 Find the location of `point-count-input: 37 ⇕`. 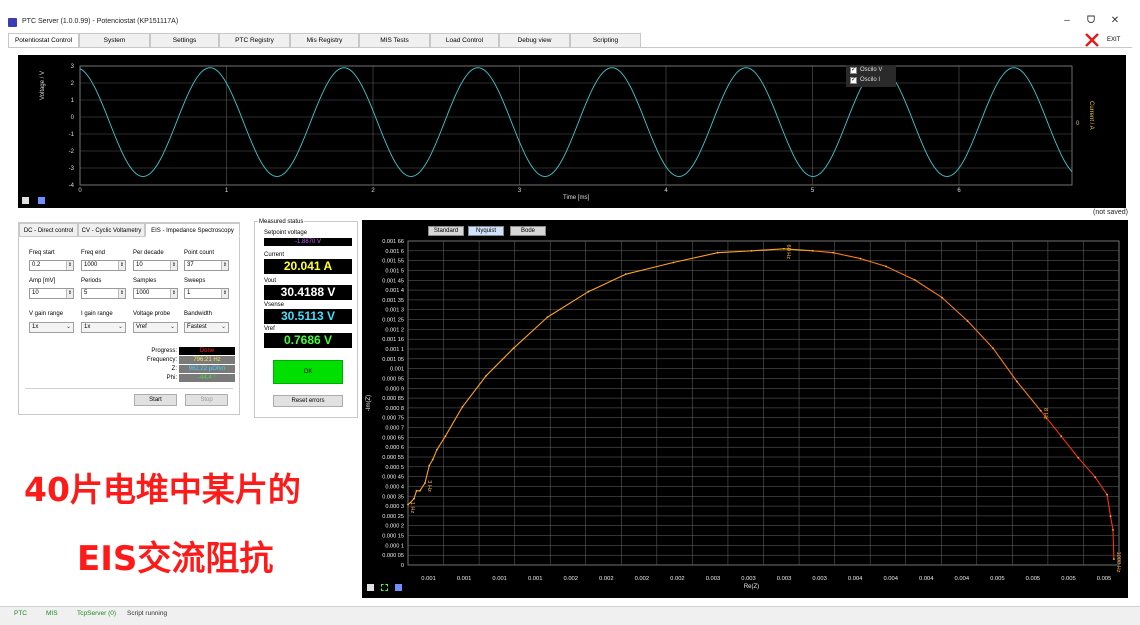

point-count-input: 37 ⇕ is located at coordinates (206, 265).